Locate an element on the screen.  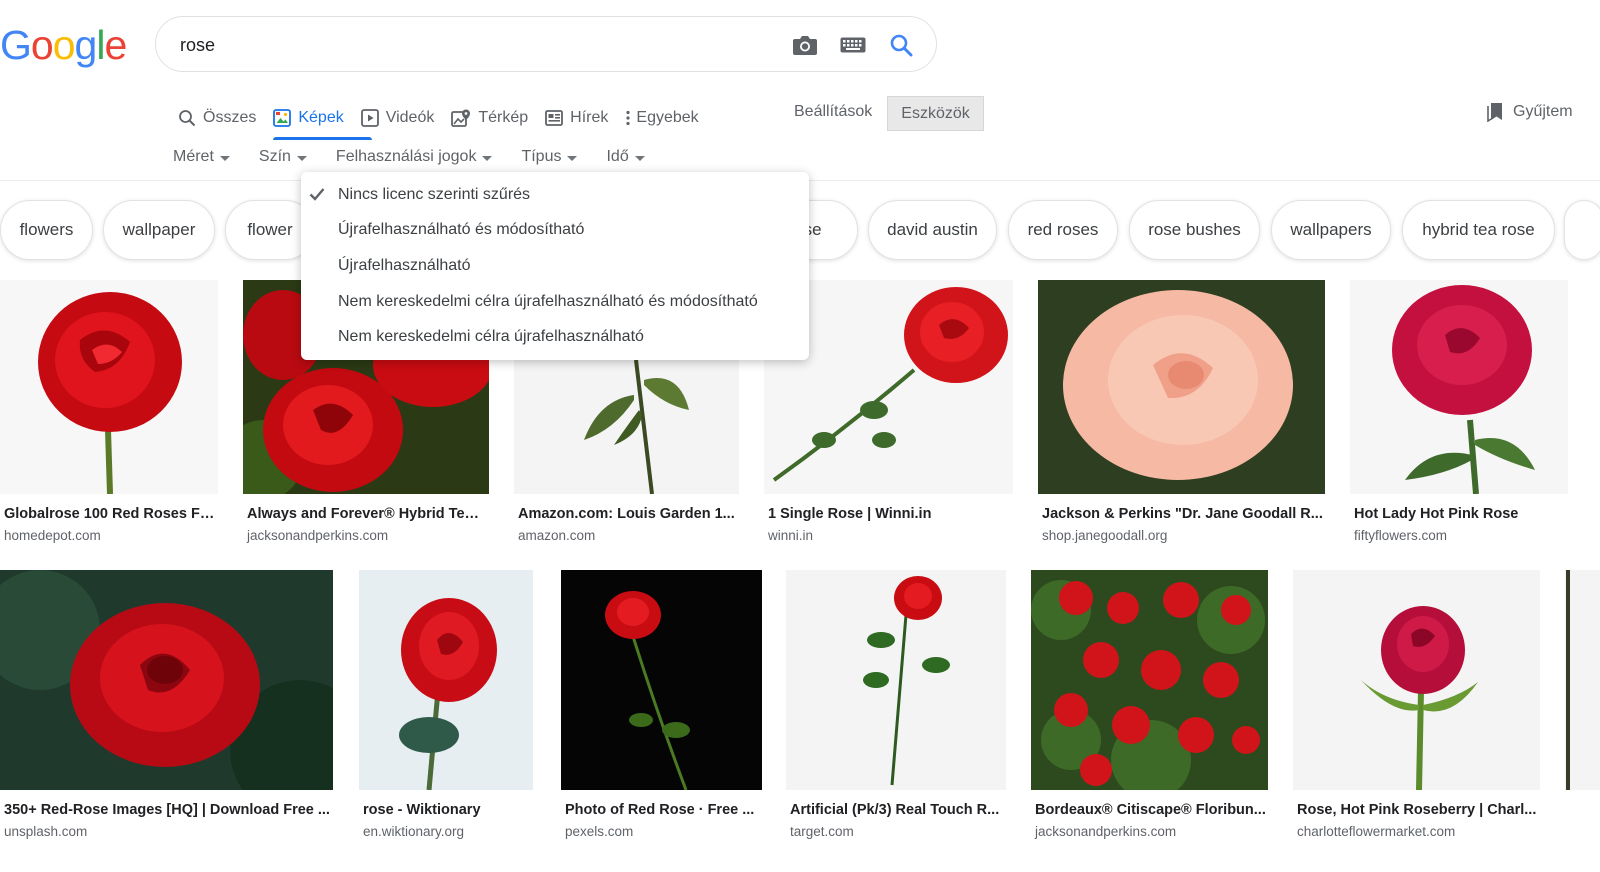
result-source: pexels.com is located at coordinates (599, 831).